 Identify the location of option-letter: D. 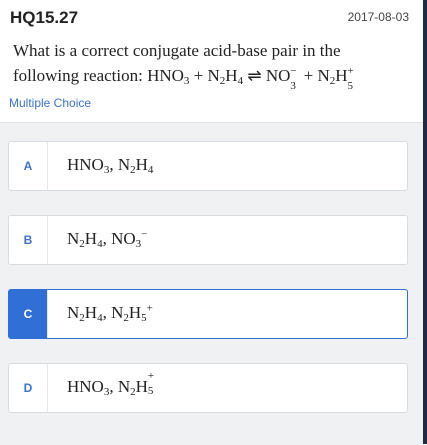
(28, 388).